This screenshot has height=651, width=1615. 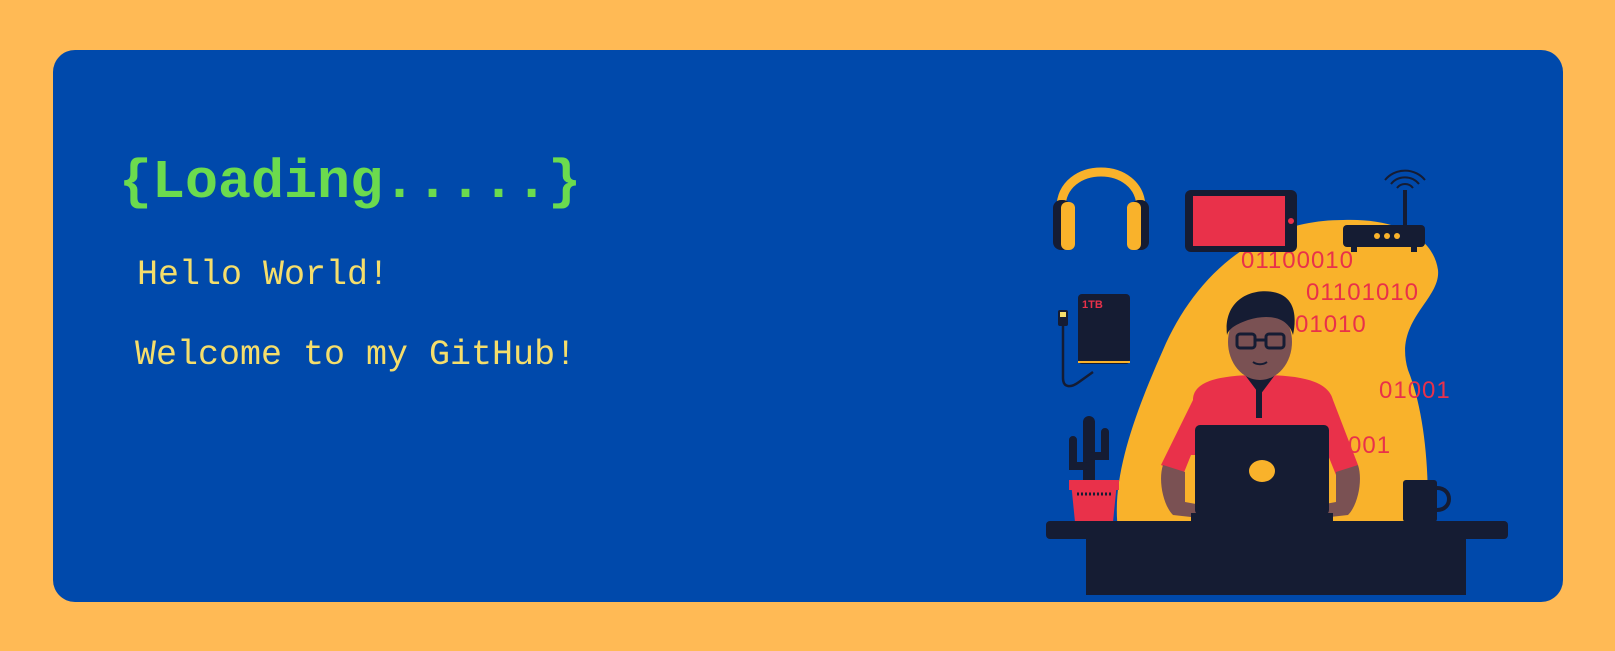 What do you see at coordinates (263, 275) in the screenshot?
I see `greeting-text: Hello World!` at bounding box center [263, 275].